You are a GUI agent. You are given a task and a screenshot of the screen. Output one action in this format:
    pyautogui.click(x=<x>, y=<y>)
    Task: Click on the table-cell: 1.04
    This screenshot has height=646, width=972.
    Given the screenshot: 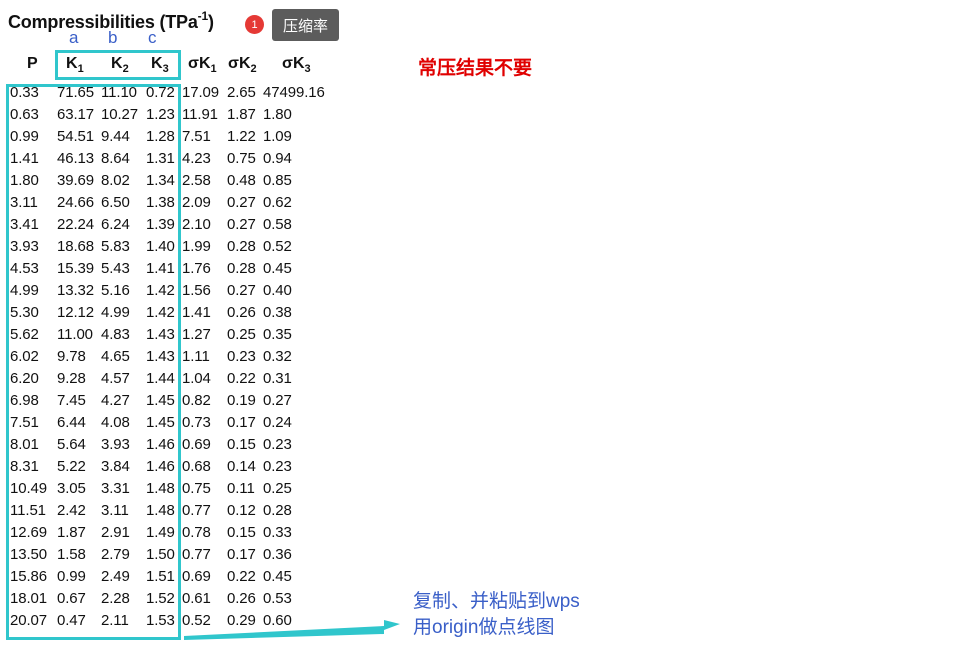 What is the action you would take?
    pyautogui.click(x=196, y=378)
    